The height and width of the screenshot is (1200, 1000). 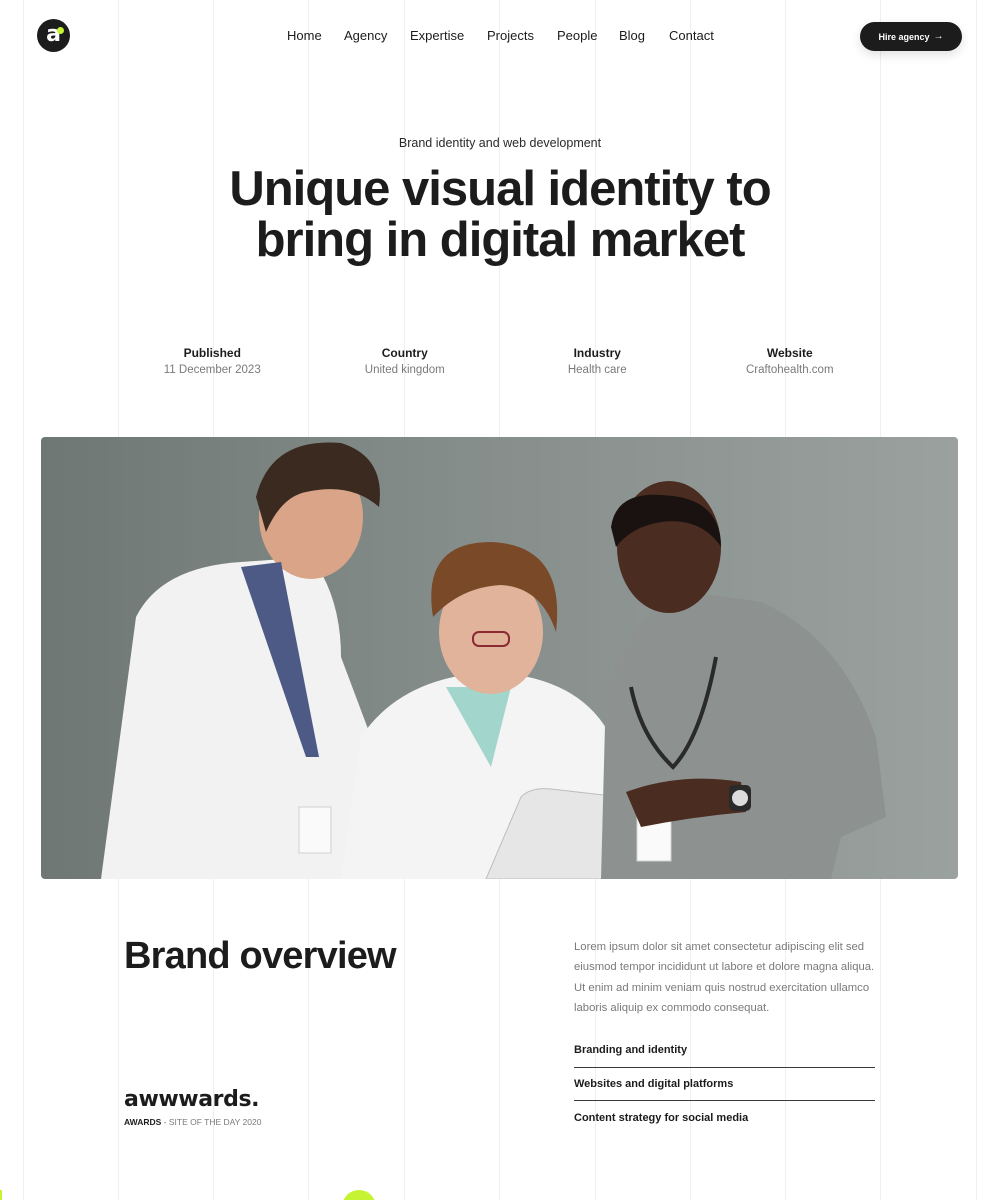 What do you see at coordinates (404, 353) in the screenshot?
I see `meta-label: Country` at bounding box center [404, 353].